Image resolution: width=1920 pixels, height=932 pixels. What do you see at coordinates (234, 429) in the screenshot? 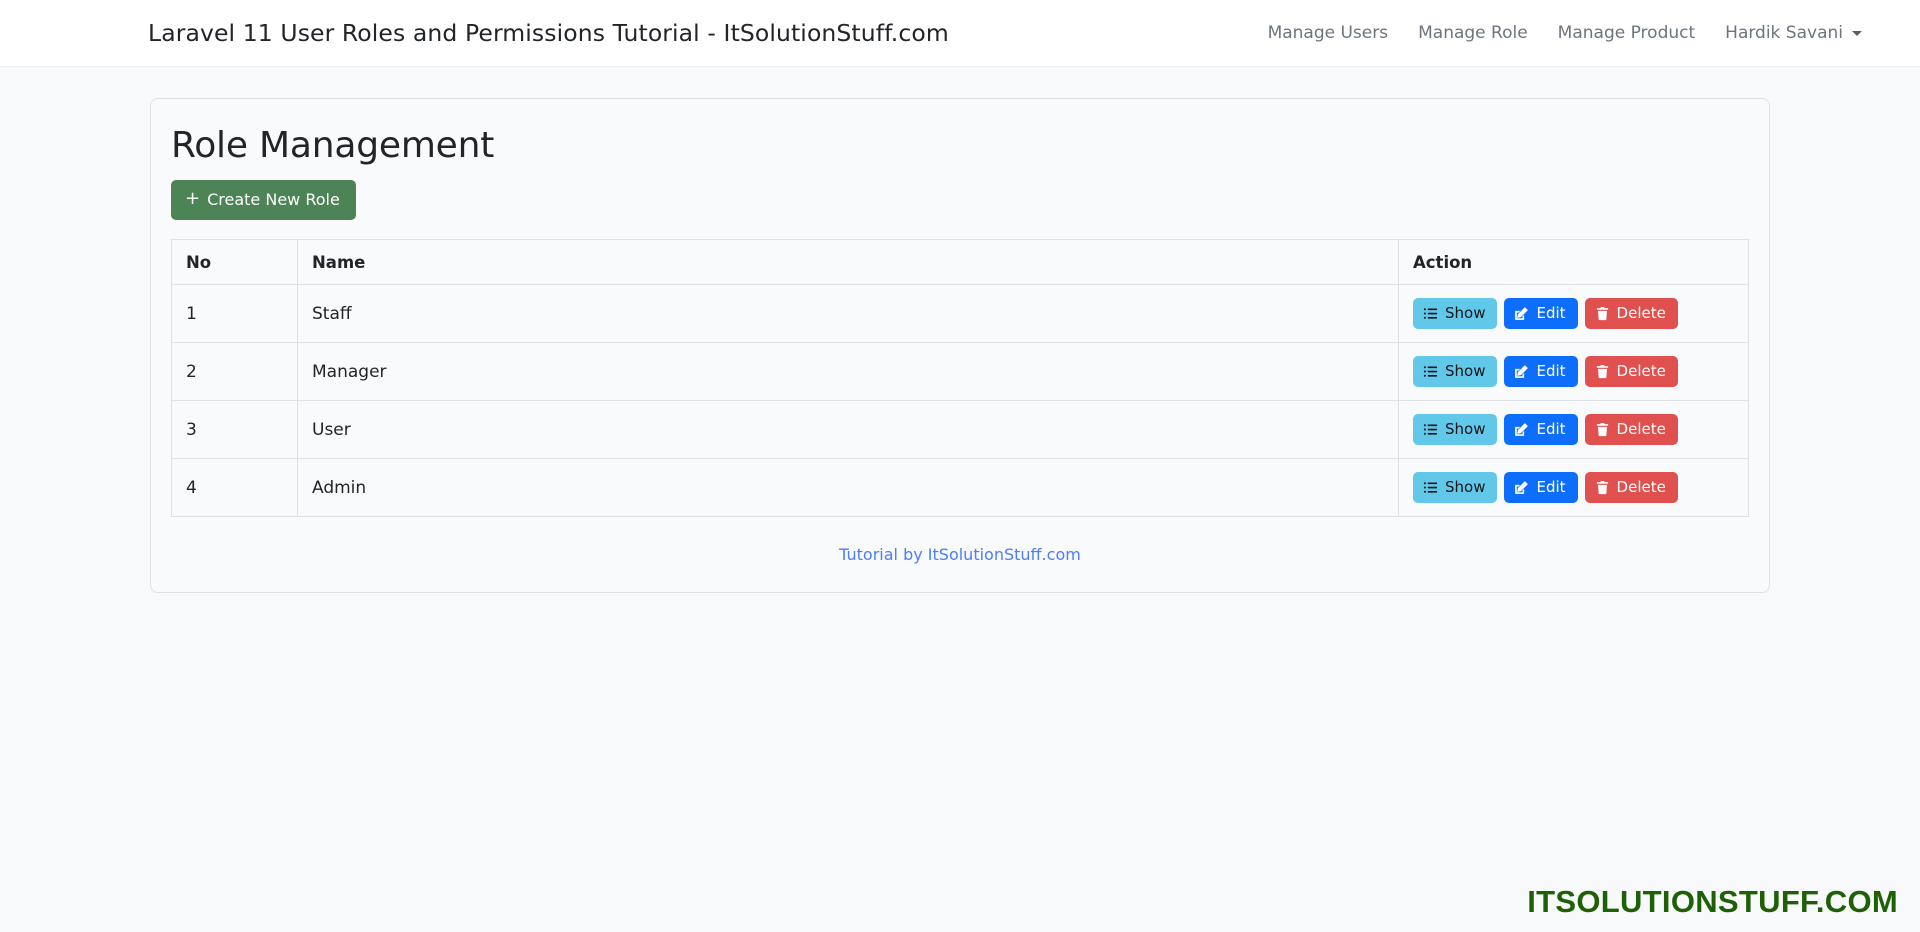
I see `cell-no: 3` at bounding box center [234, 429].